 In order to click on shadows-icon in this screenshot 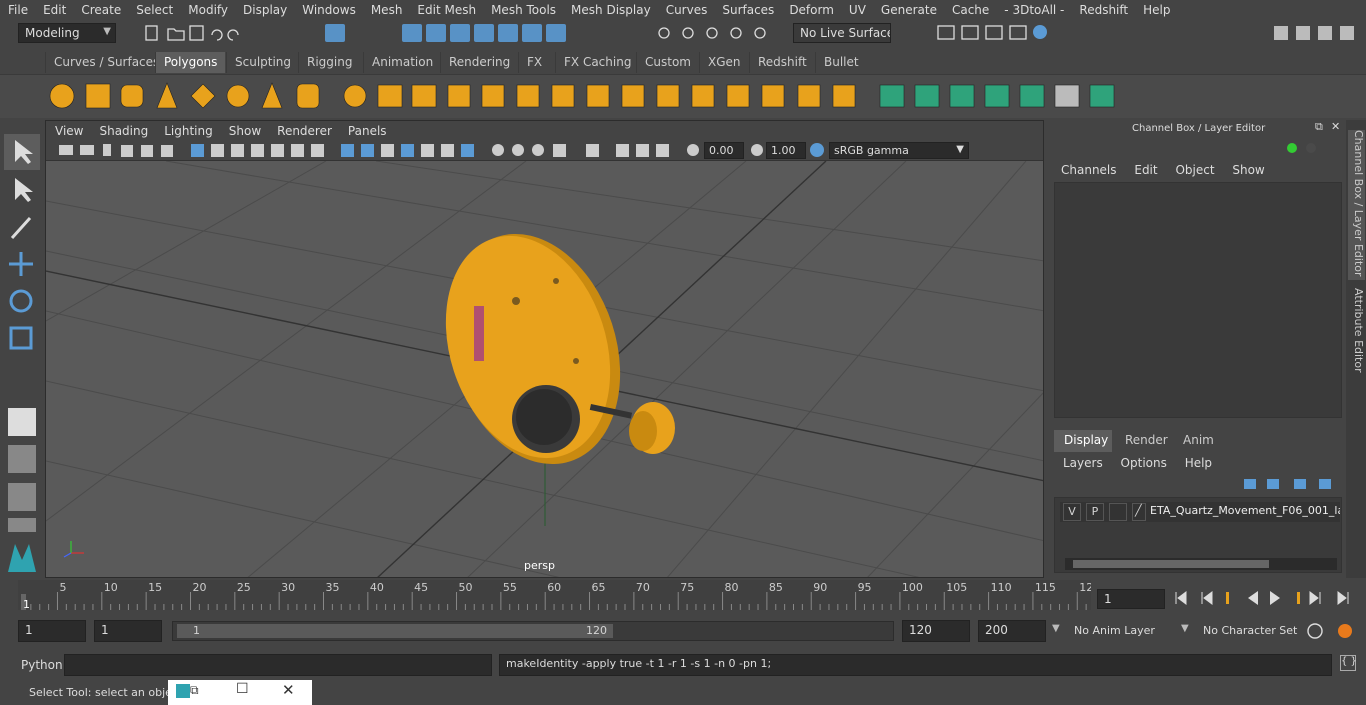, I will do `click(498, 150)`.